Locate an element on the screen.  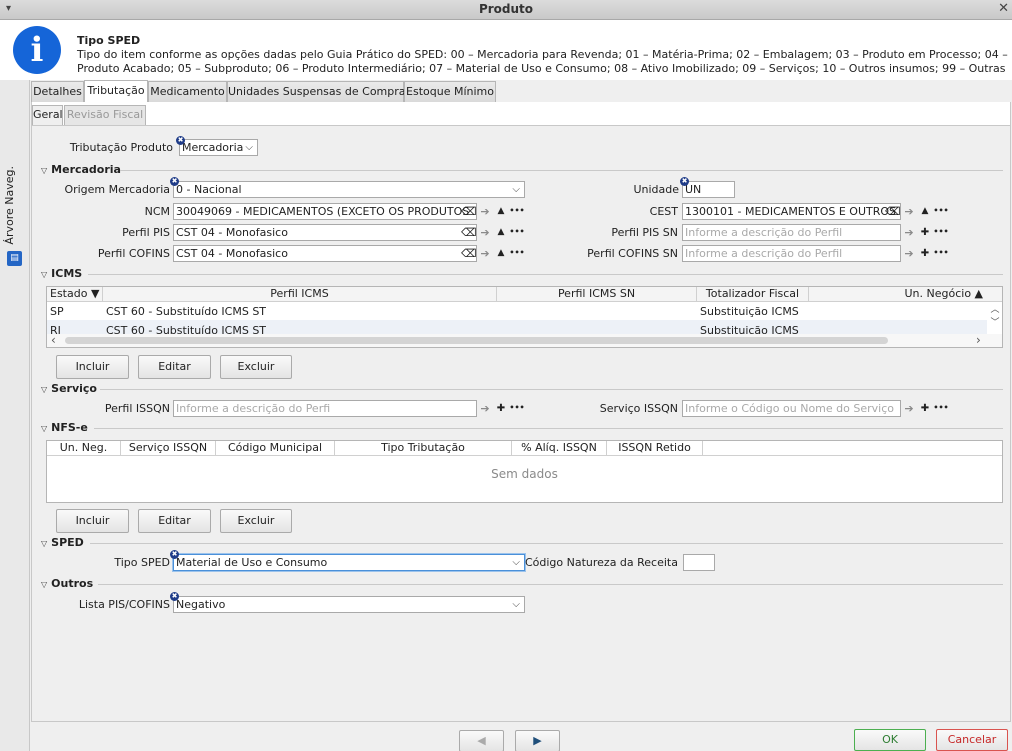
scrollbar-thumb is located at coordinates (476, 340).